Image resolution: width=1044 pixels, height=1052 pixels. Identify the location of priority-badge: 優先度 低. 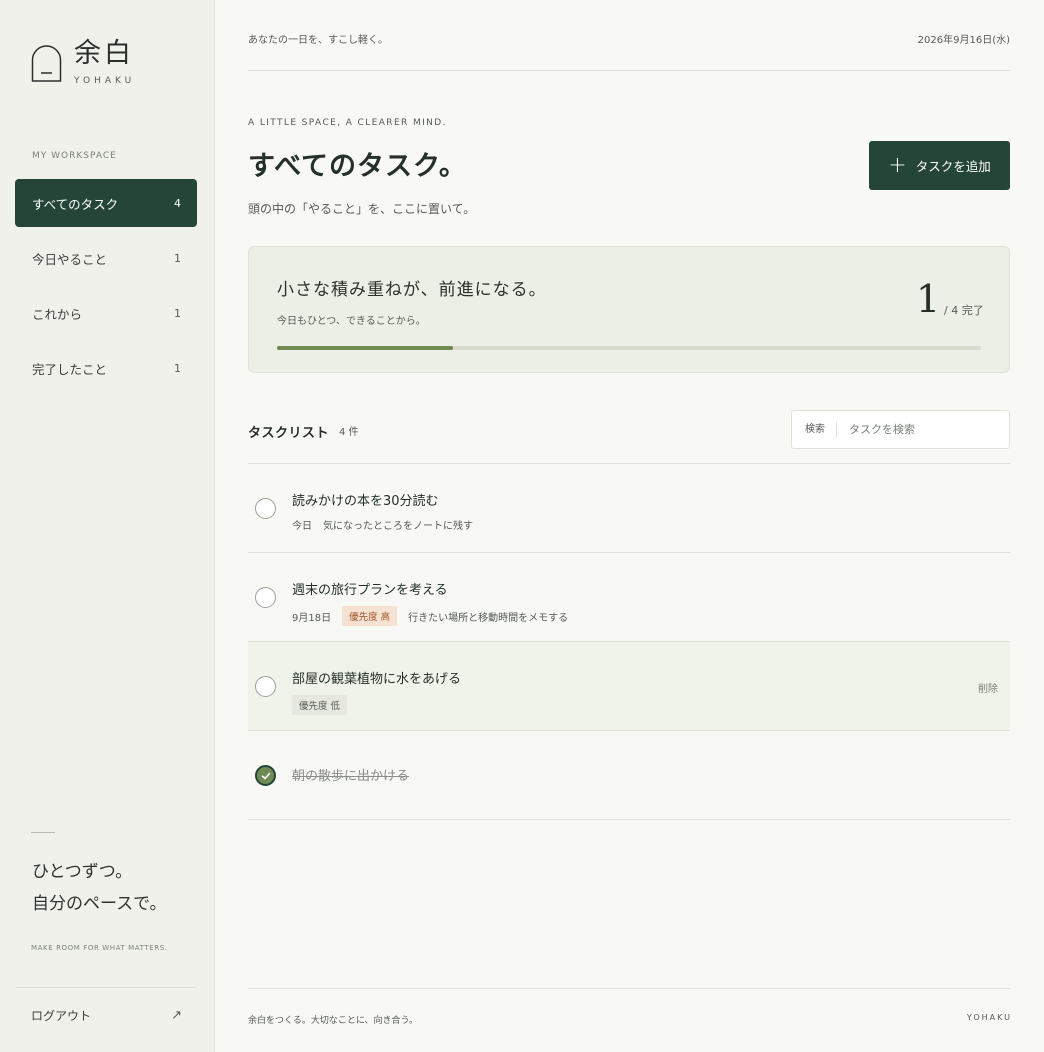
(320, 705).